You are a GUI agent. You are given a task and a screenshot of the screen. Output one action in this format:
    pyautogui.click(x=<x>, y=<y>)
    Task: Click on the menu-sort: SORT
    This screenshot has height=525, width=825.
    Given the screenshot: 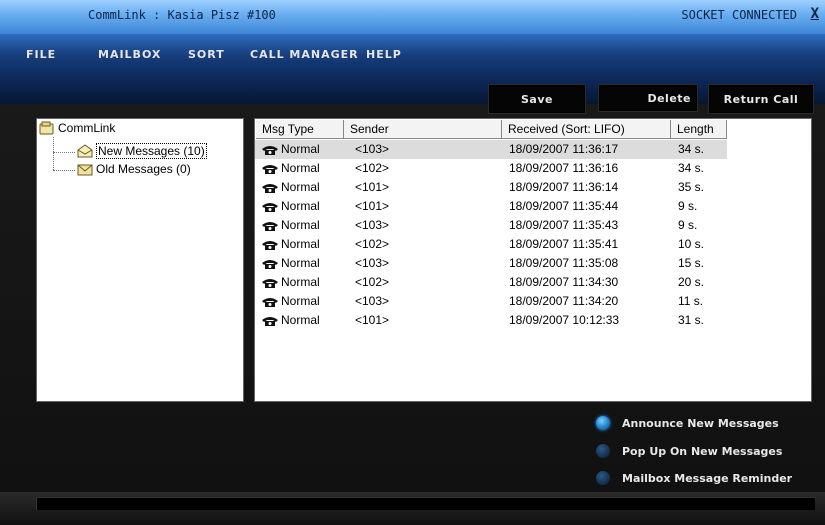 What is the action you would take?
    pyautogui.click(x=206, y=54)
    